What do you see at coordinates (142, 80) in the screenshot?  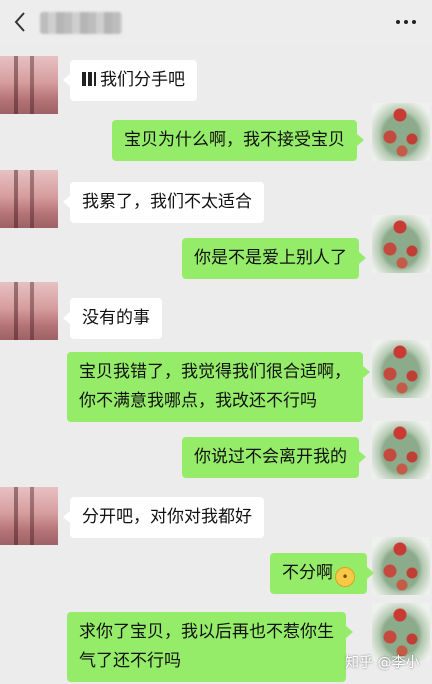 I see `message-text: 我们分手吧` at bounding box center [142, 80].